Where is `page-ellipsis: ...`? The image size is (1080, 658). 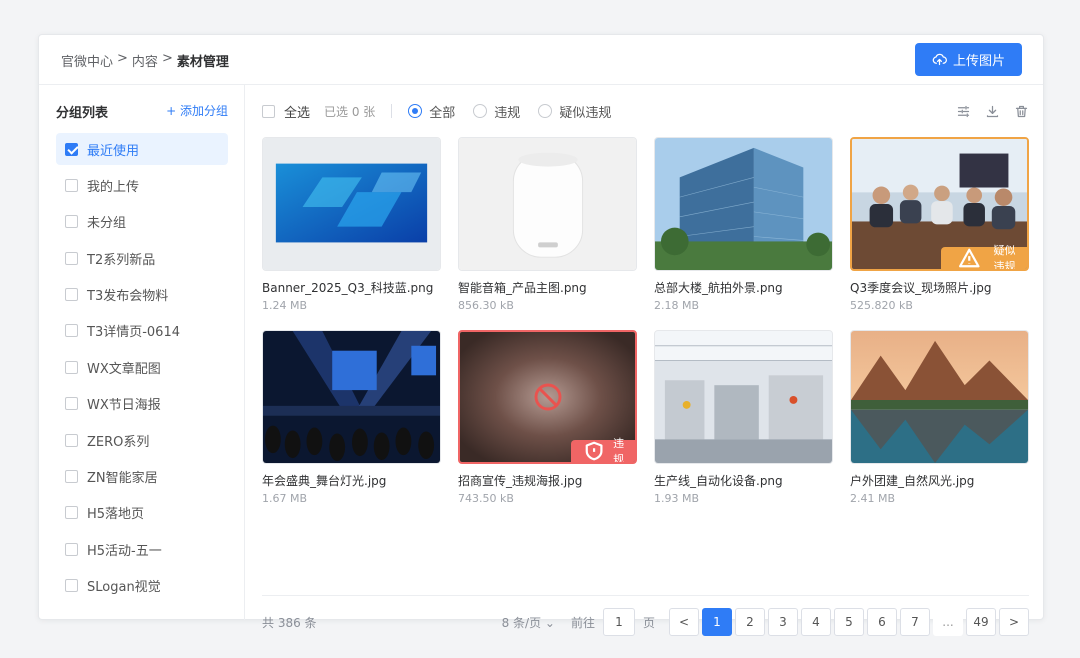
page-ellipsis: ... is located at coordinates (948, 622).